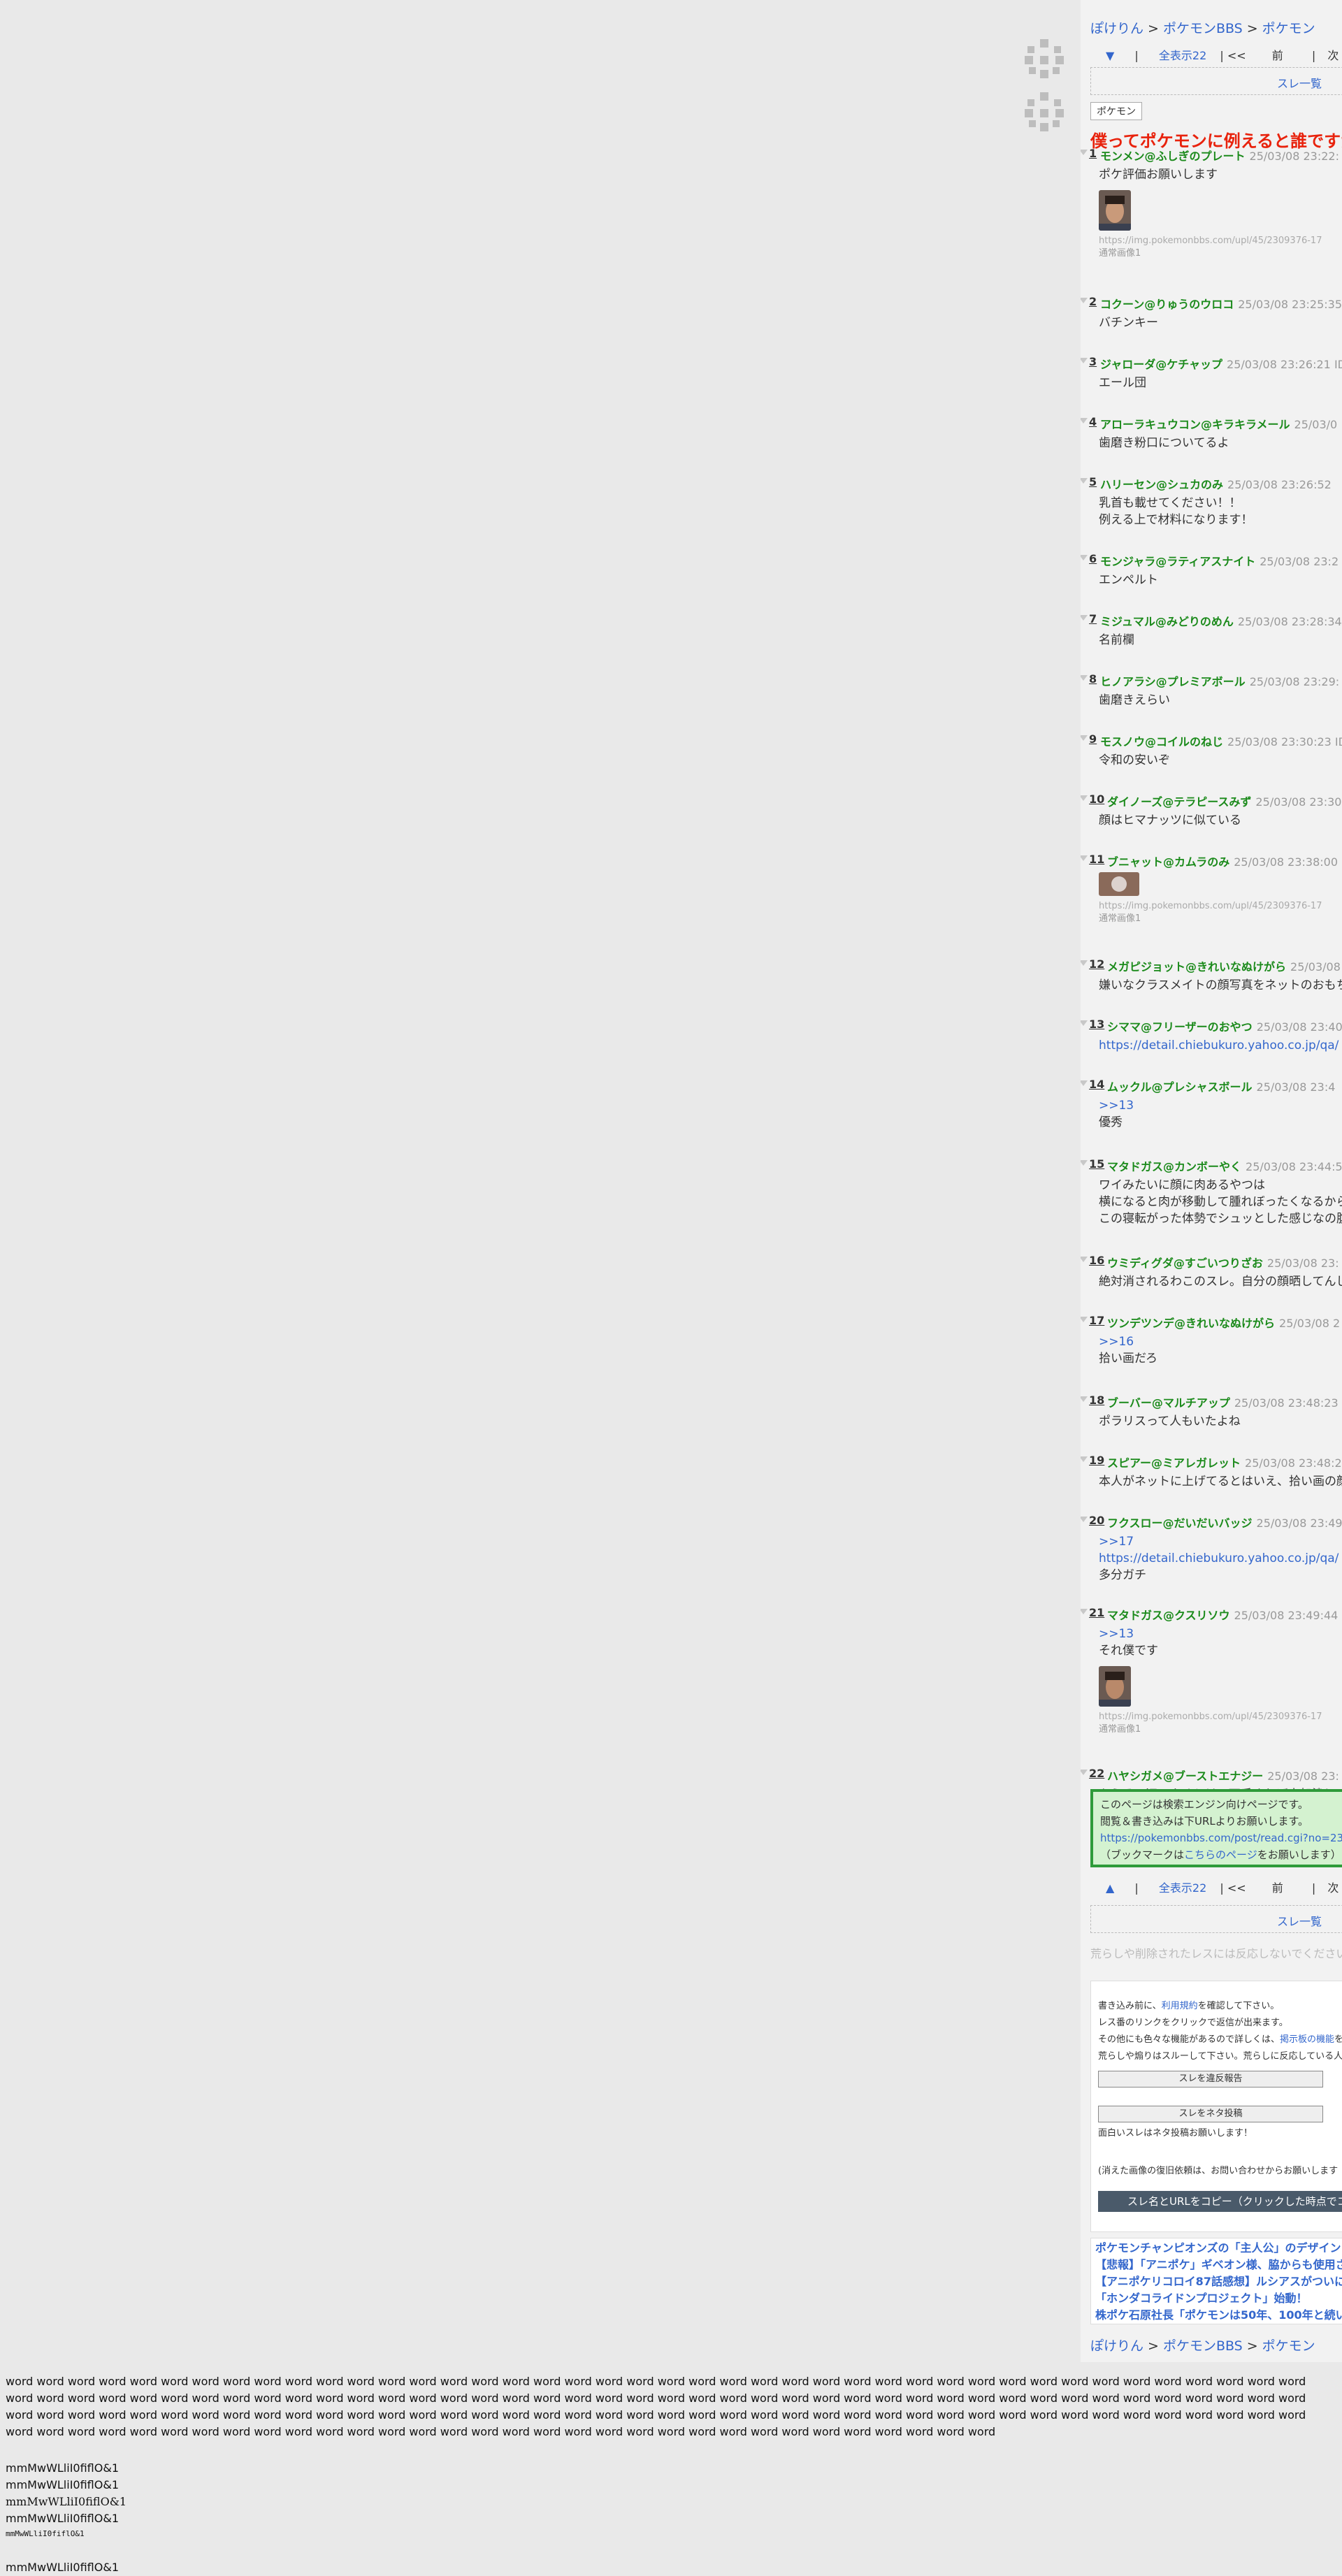 Image resolution: width=1342 pixels, height=2576 pixels. Describe the element at coordinates (1210, 2114) in the screenshot. I see `neta-post-button: スレをネタ投稿` at that location.